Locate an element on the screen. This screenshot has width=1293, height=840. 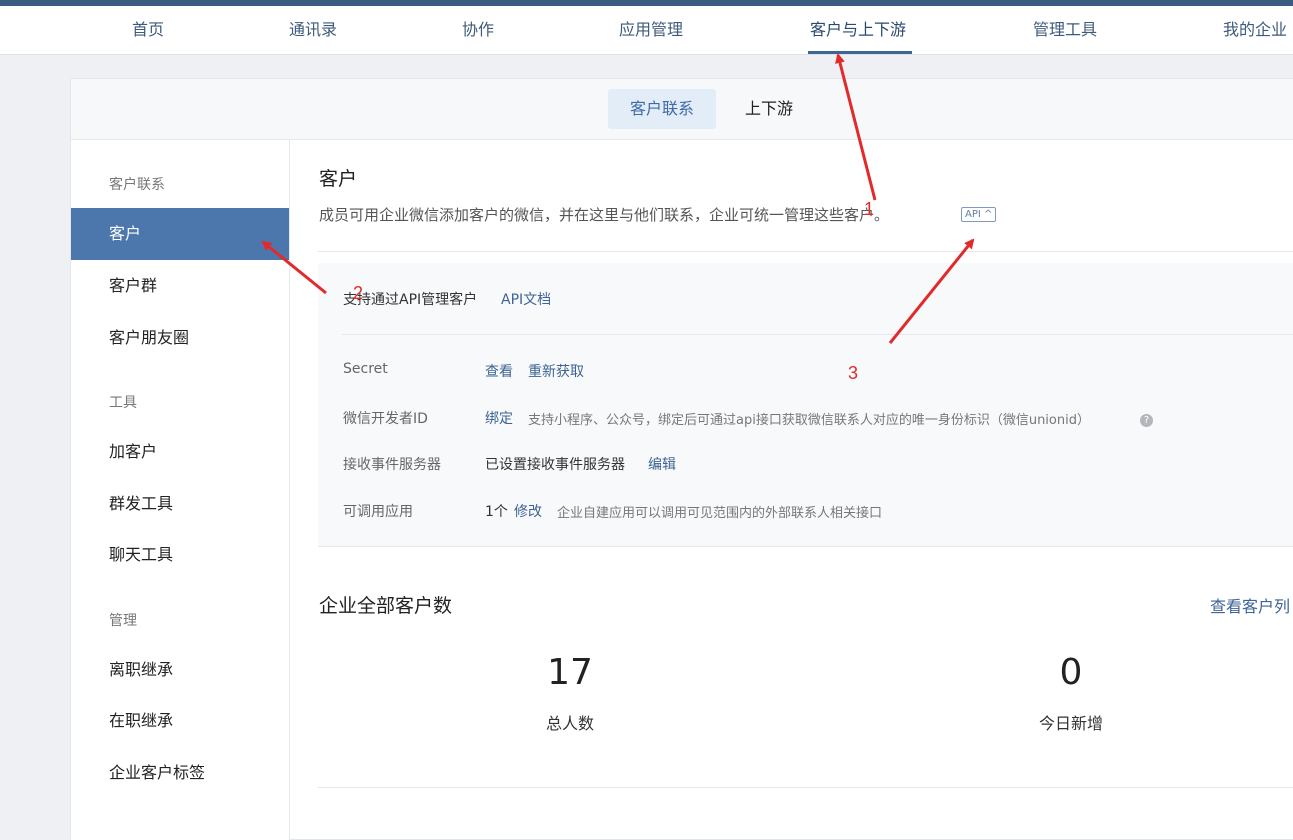
stats-divider is located at coordinates (805, 787).